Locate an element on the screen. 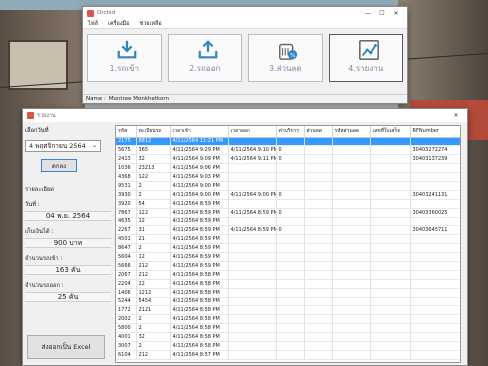 This screenshot has width=488, height=366. table-cell: 5604 is located at coordinates (126, 257).